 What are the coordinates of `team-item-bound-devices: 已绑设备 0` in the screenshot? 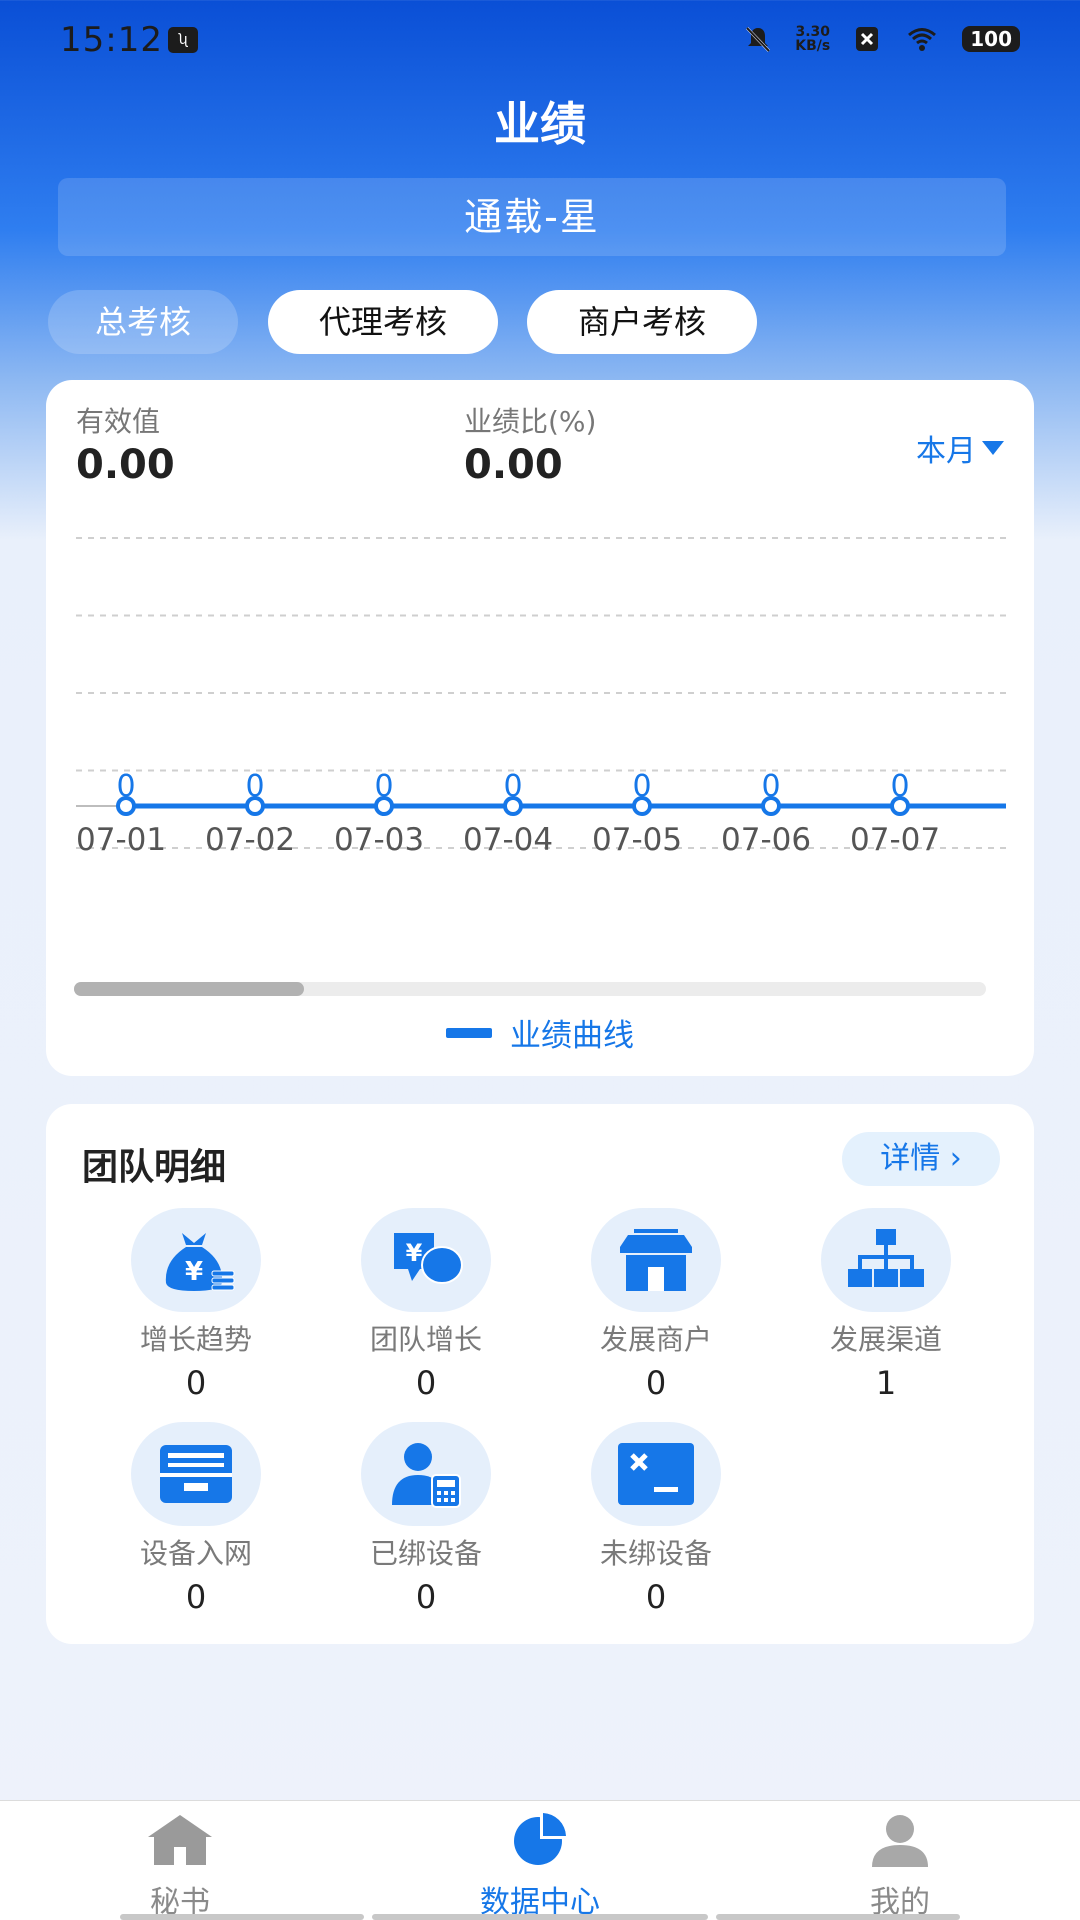 It's located at (426, 1519).